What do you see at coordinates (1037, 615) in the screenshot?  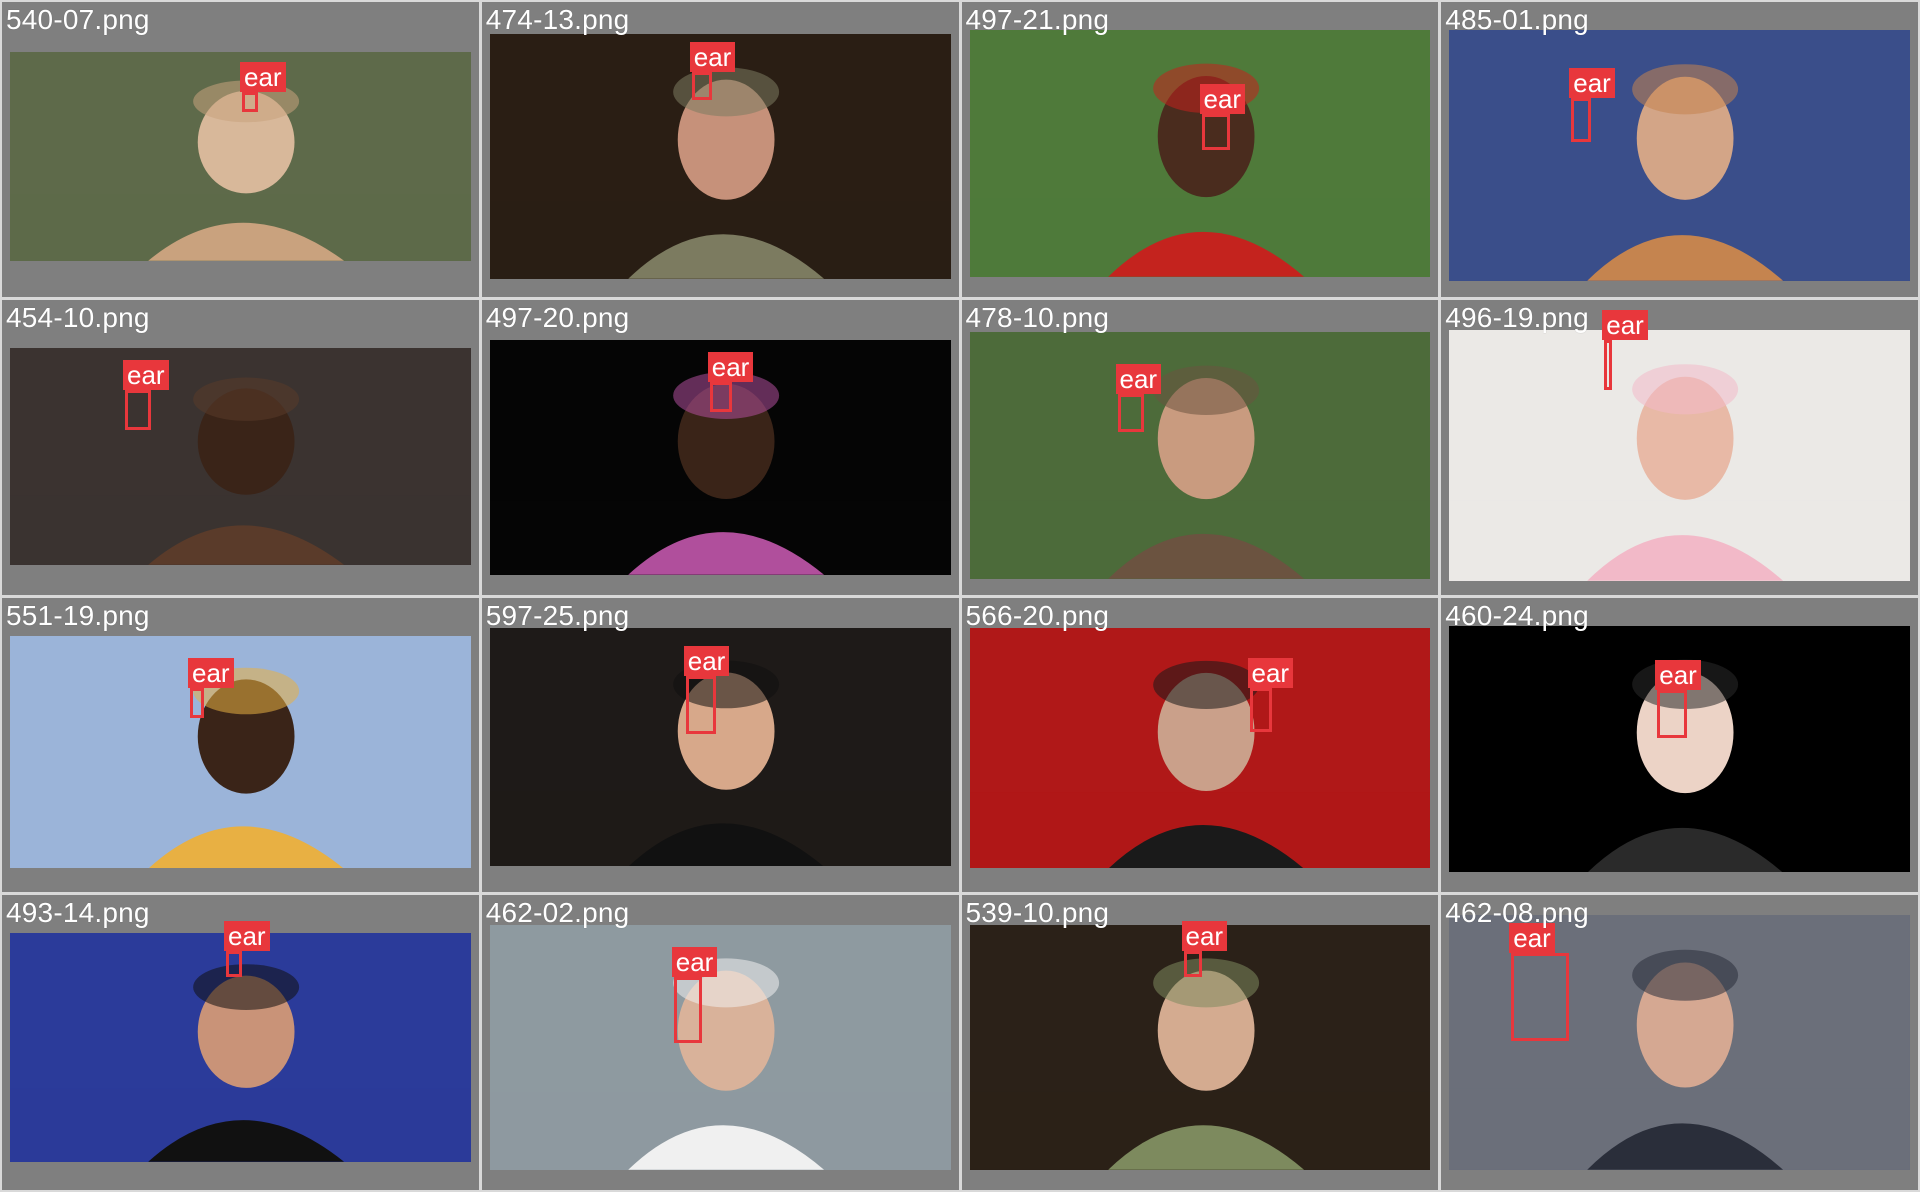 I see `filename-label: 566-20.png` at bounding box center [1037, 615].